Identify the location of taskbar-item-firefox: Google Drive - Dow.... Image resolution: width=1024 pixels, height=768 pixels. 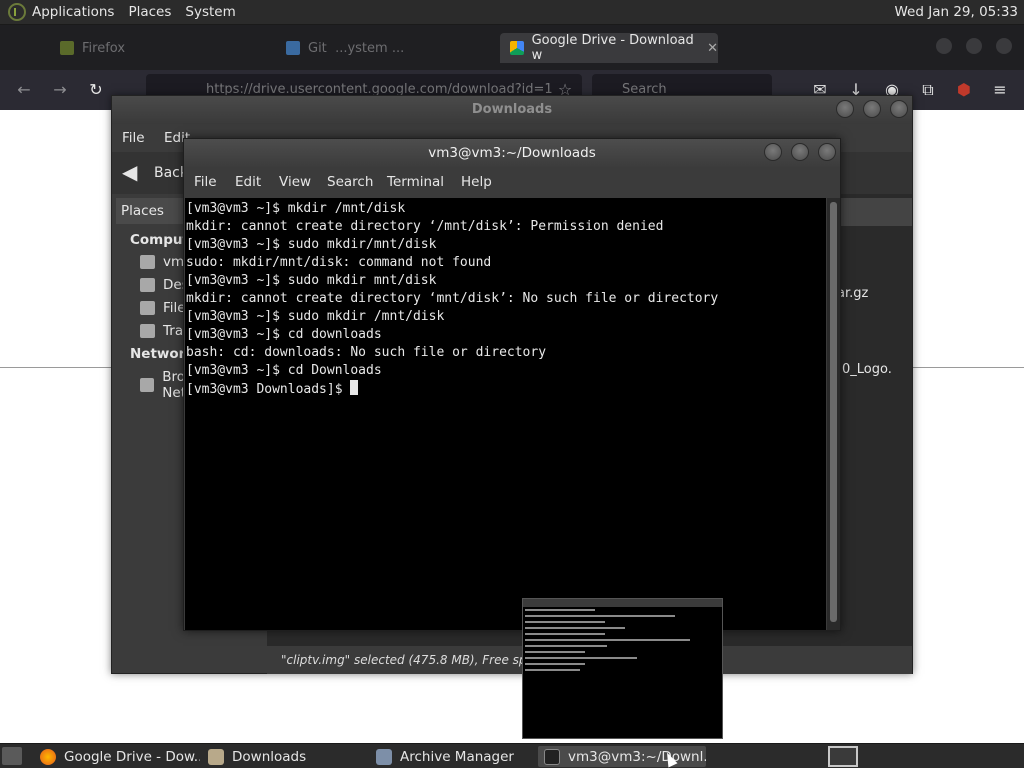
(117, 756).